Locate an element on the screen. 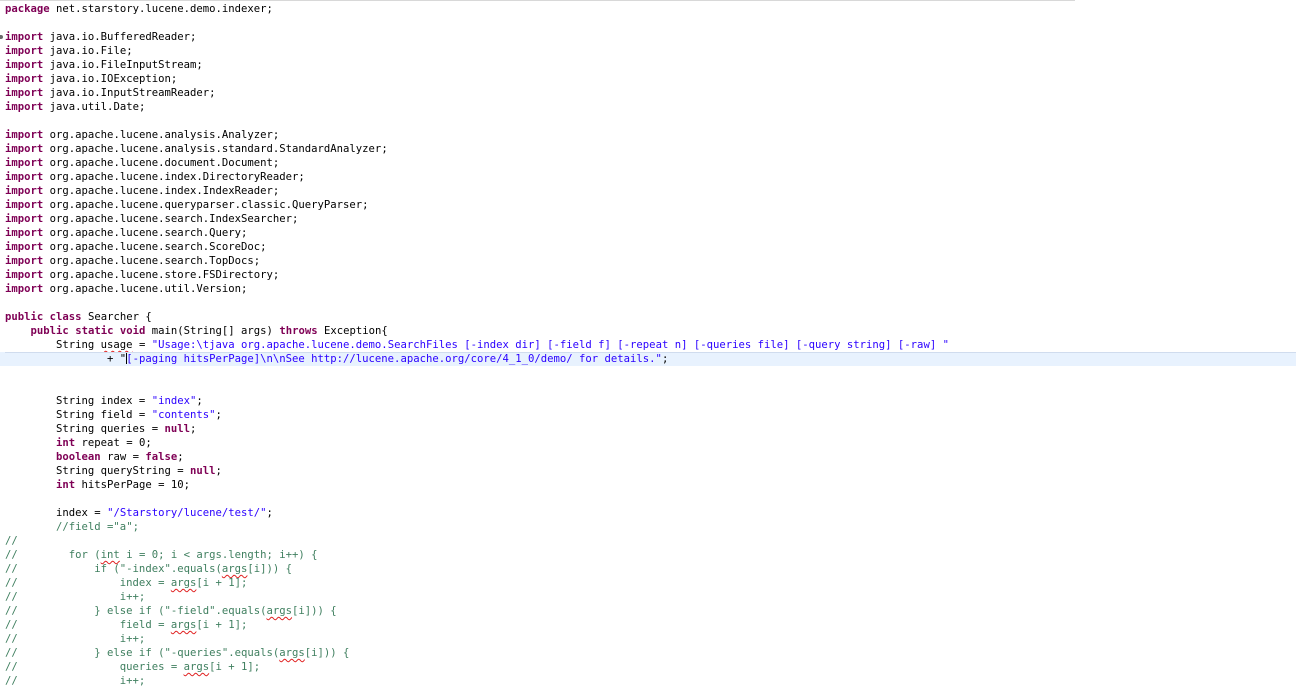 This screenshot has height=690, width=1296. code-line: import java.io.BufferedReader; is located at coordinates (648, 37).